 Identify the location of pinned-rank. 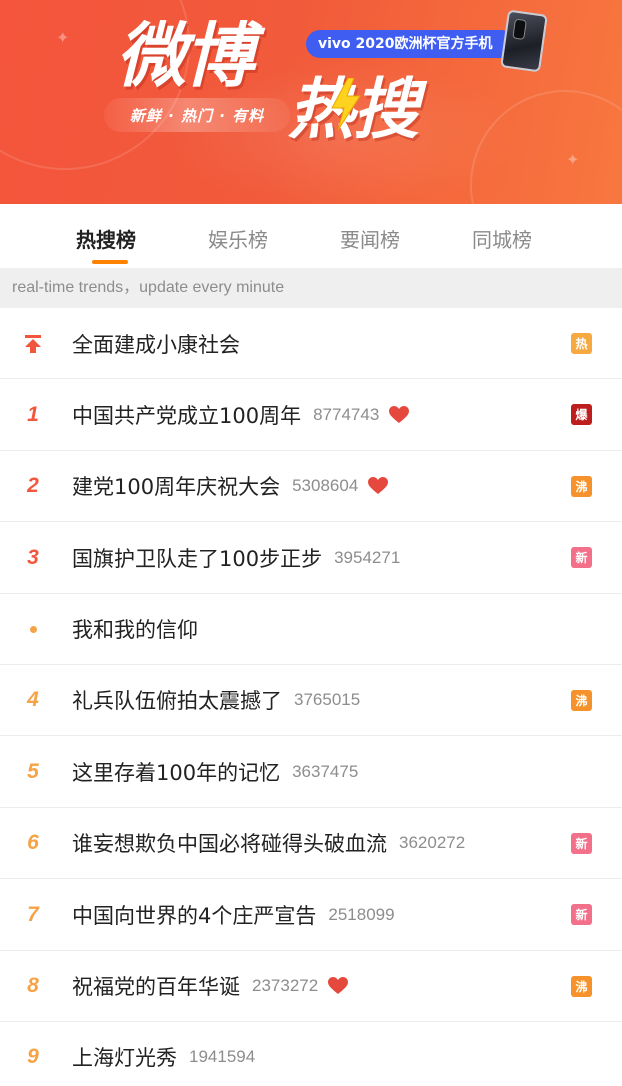
(33, 343).